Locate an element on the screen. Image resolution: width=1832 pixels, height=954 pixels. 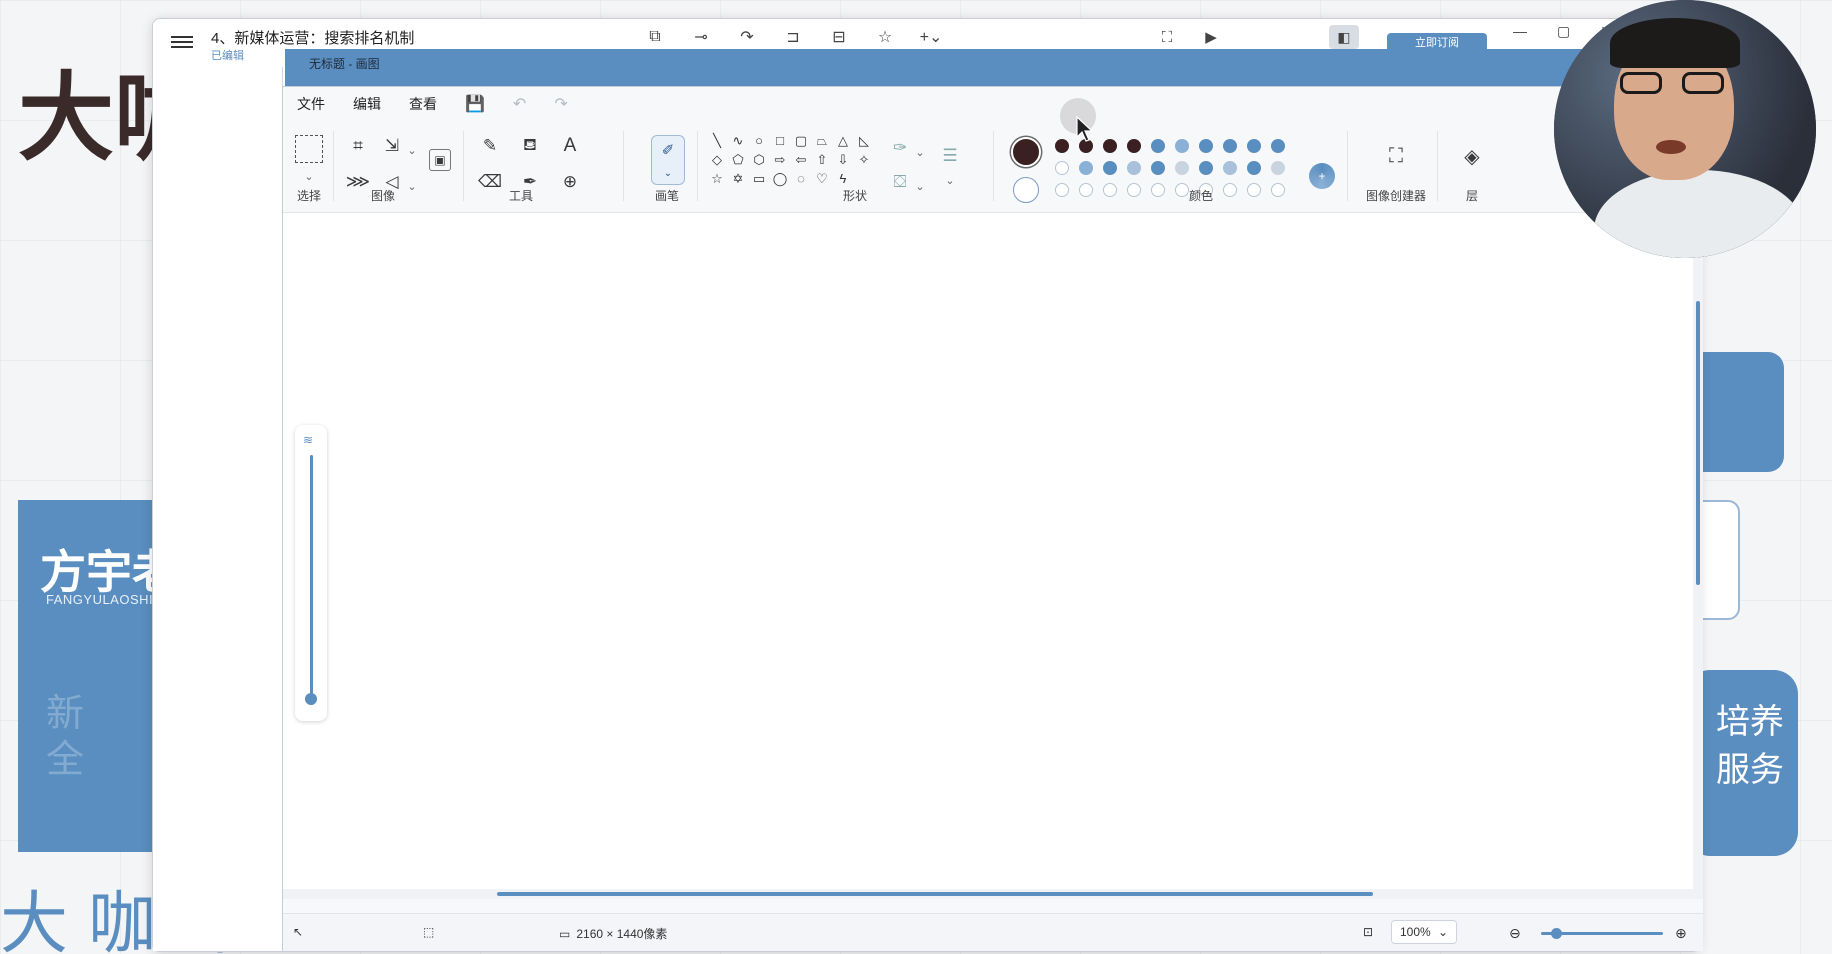
outline-icon: ✑ is located at coordinates (900, 148).